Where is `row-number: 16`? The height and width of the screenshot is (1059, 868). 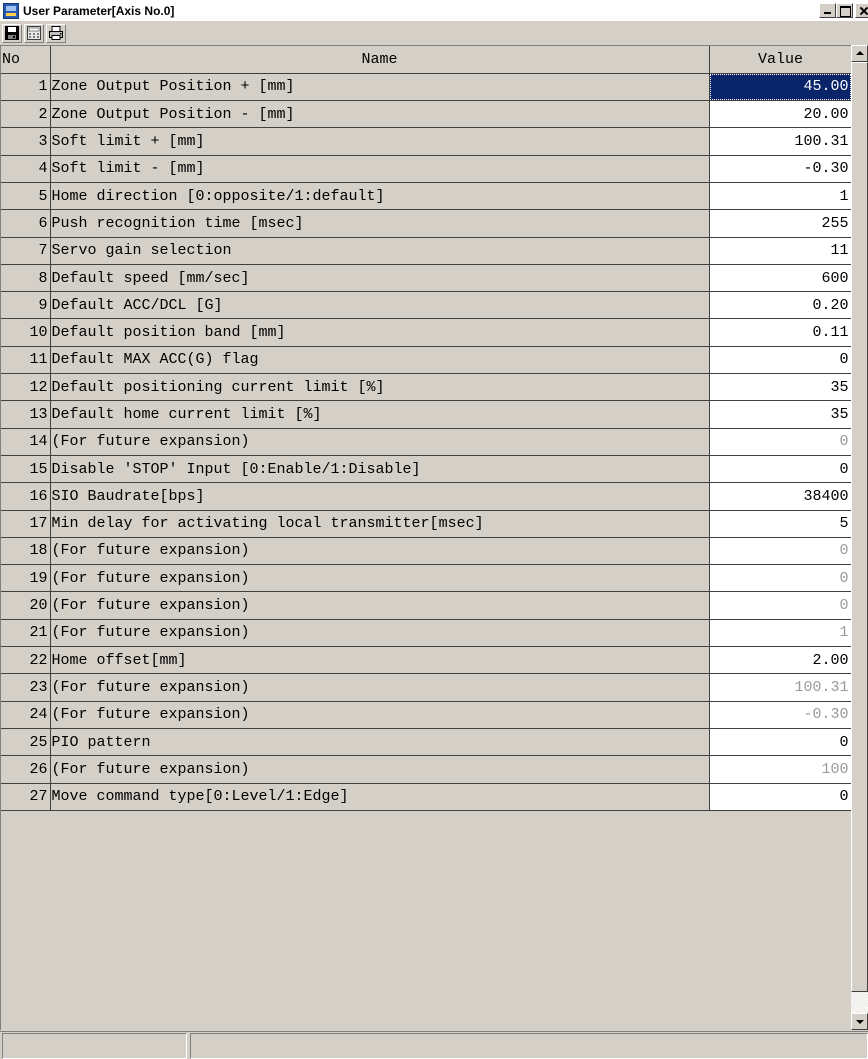
row-number: 16 is located at coordinates (26, 496).